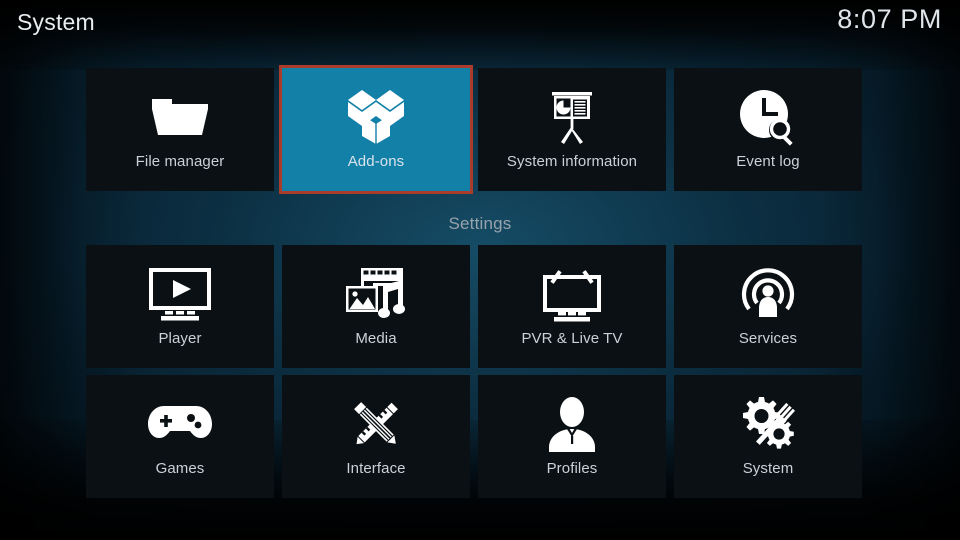  What do you see at coordinates (768, 117) in the screenshot?
I see `clock-search-icon` at bounding box center [768, 117].